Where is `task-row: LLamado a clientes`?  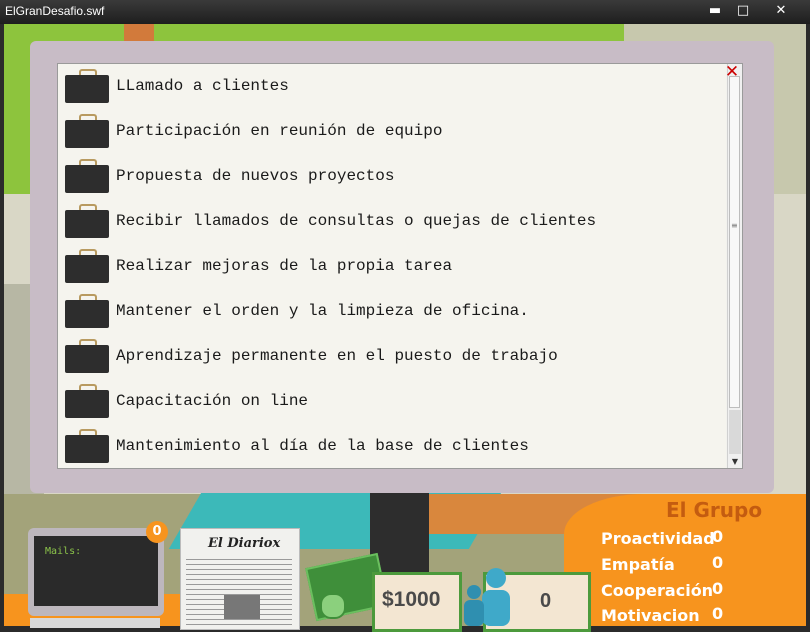 task-row: LLamado a clientes is located at coordinates (392, 87).